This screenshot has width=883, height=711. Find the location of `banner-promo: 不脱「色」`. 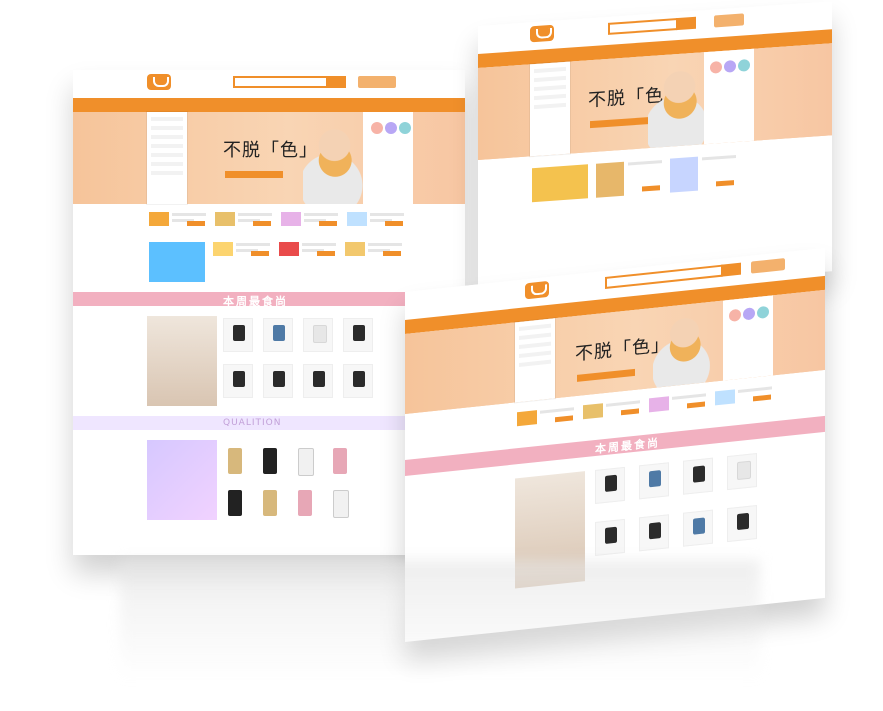

banner-promo: 不脱「色」 is located at coordinates (622, 356).